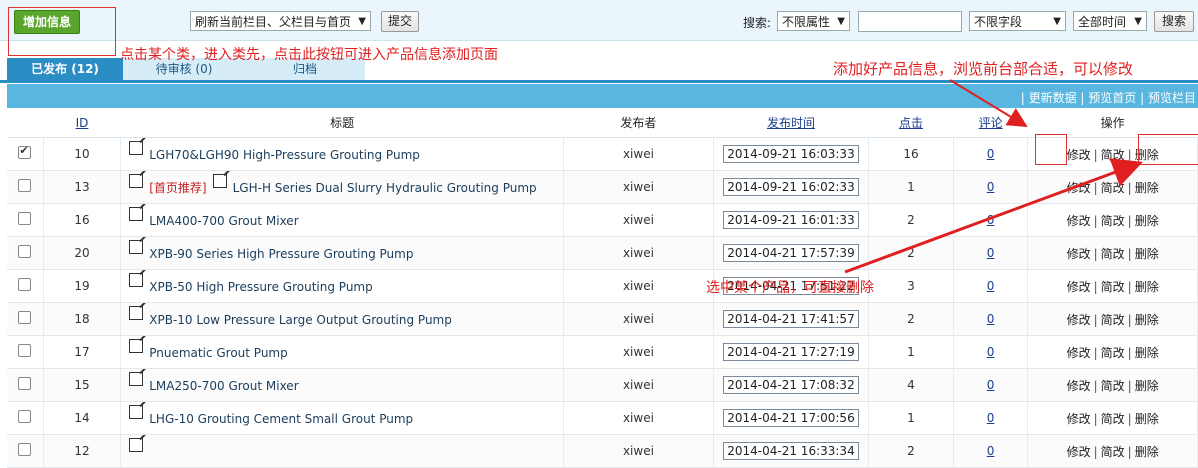 The image size is (1198, 468). I want to click on annotation-delete-hint: 选中某个产品，可直接删除, so click(790, 288).